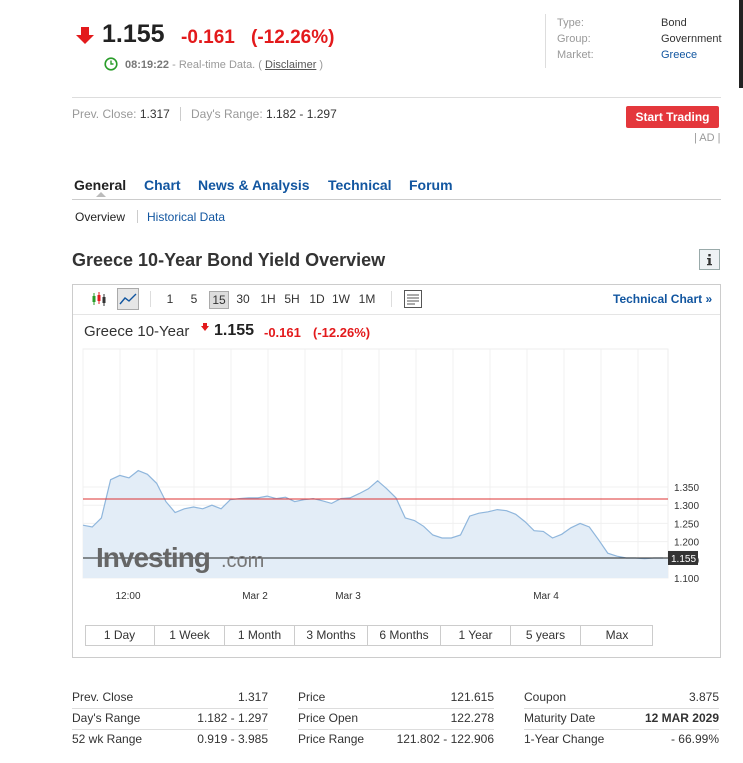 Image resolution: width=743 pixels, height=763 pixels. What do you see at coordinates (293, 37) in the screenshot?
I see `price-change-percent: (-12.26%)` at bounding box center [293, 37].